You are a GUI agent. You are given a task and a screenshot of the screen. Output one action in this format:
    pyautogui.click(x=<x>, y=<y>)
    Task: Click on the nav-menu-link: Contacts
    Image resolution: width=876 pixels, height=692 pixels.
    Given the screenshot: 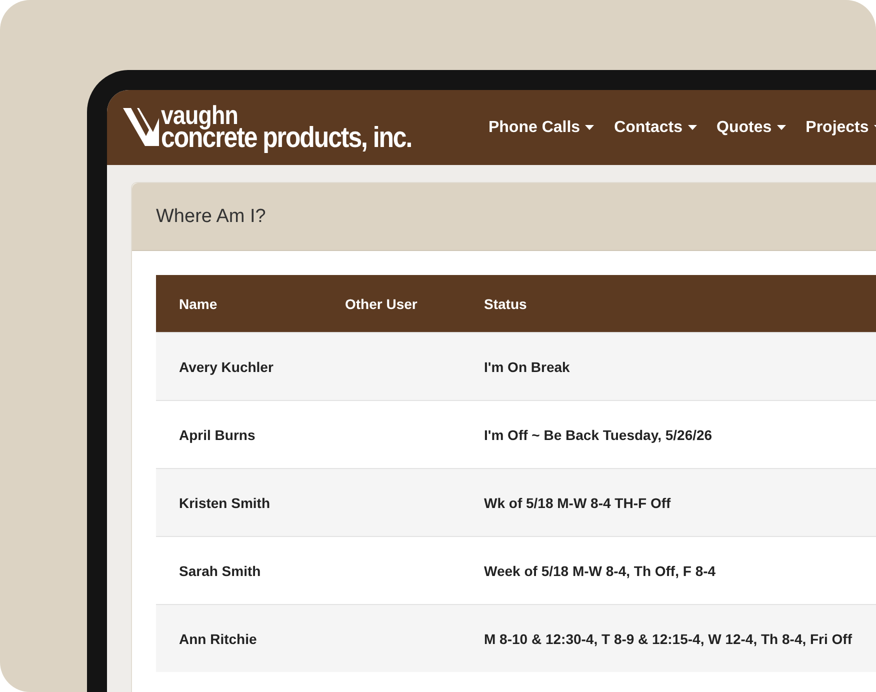 What is the action you would take?
    pyautogui.click(x=655, y=127)
    